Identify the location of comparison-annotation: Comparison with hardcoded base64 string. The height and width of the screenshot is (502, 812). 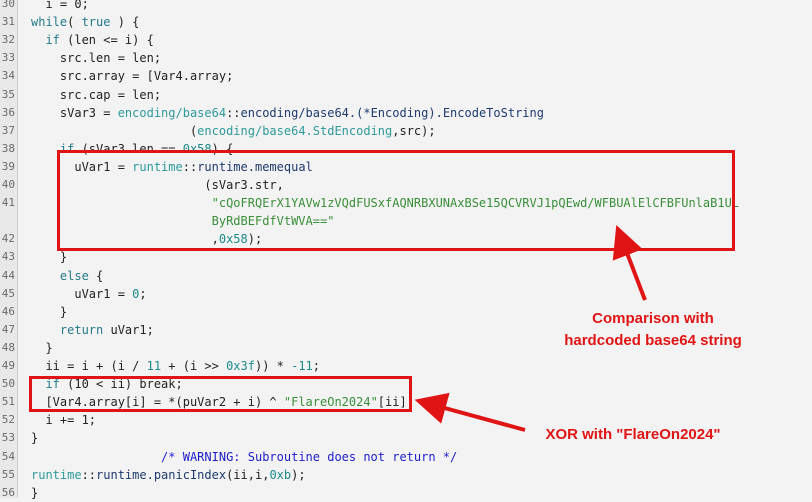
(653, 329).